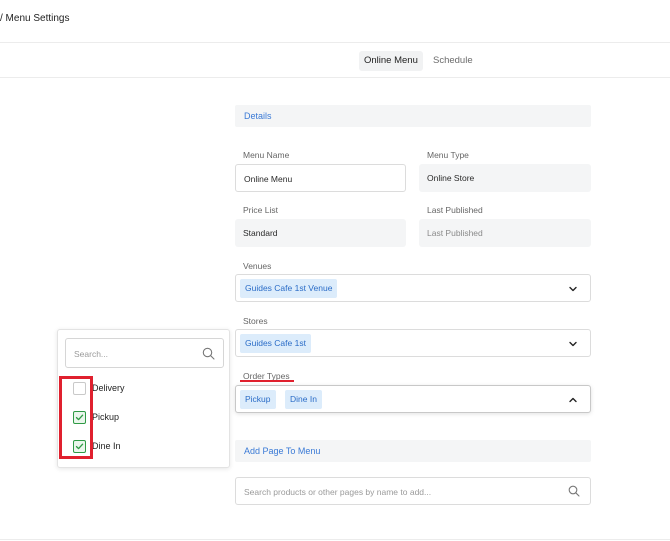  I want to click on stores-label: Stores, so click(255, 321).